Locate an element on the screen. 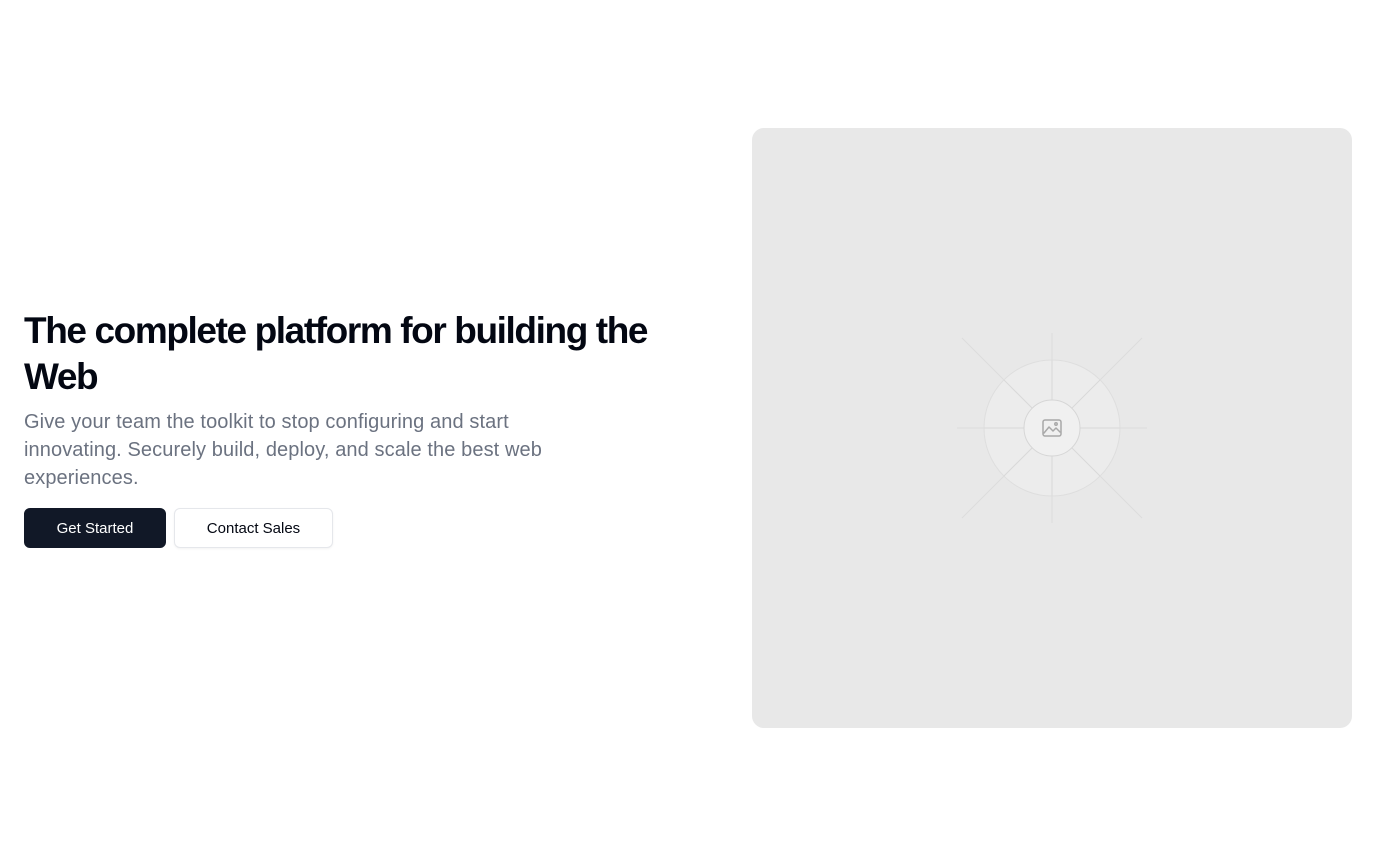  image-placeholder-graphic is located at coordinates (1052, 428).